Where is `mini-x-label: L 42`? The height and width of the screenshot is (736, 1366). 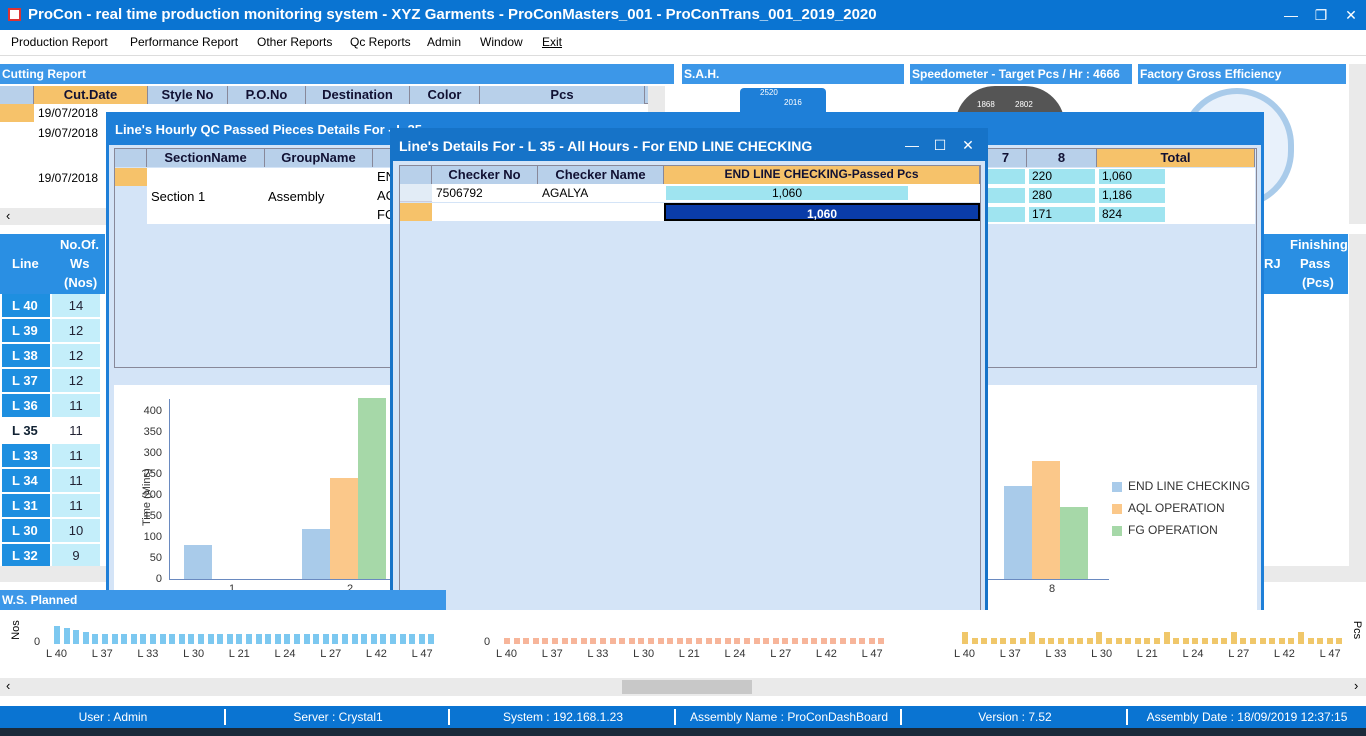
mini-x-label: L 42 is located at coordinates (826, 654).